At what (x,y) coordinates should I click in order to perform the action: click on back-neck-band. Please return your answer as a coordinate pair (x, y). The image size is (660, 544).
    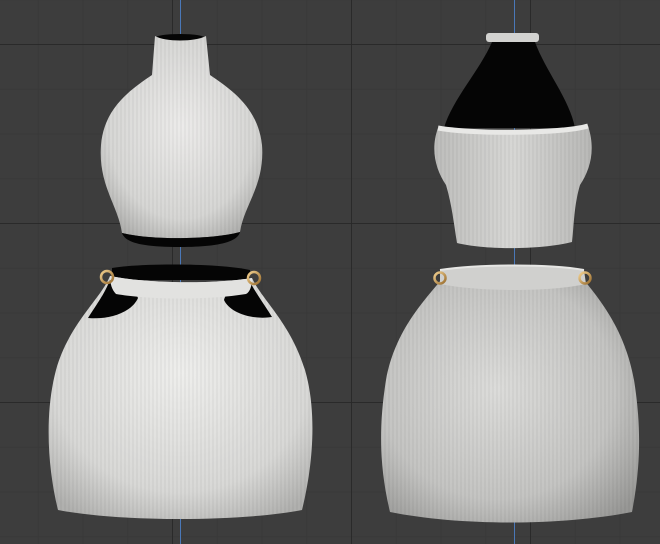
    Looking at the image, I should click on (512, 37).